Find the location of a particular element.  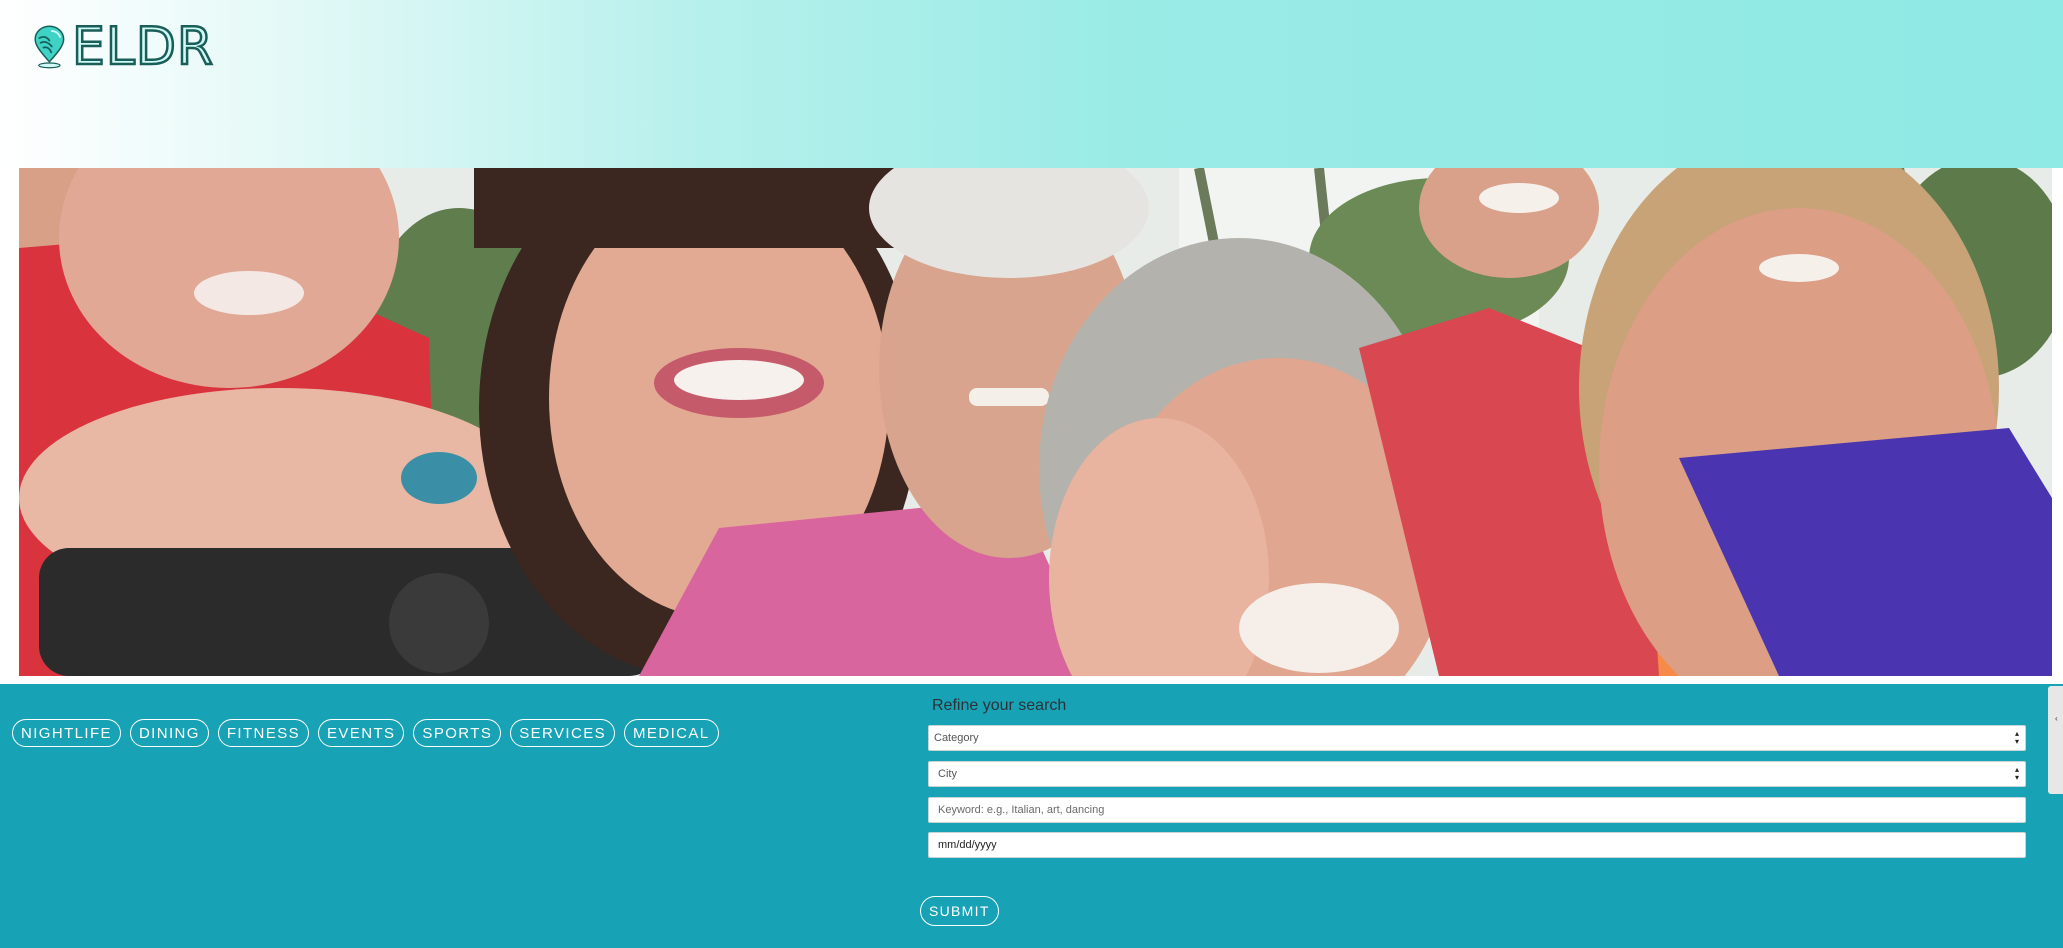

side-feedback-tab: ‹ is located at coordinates (2055, 740).